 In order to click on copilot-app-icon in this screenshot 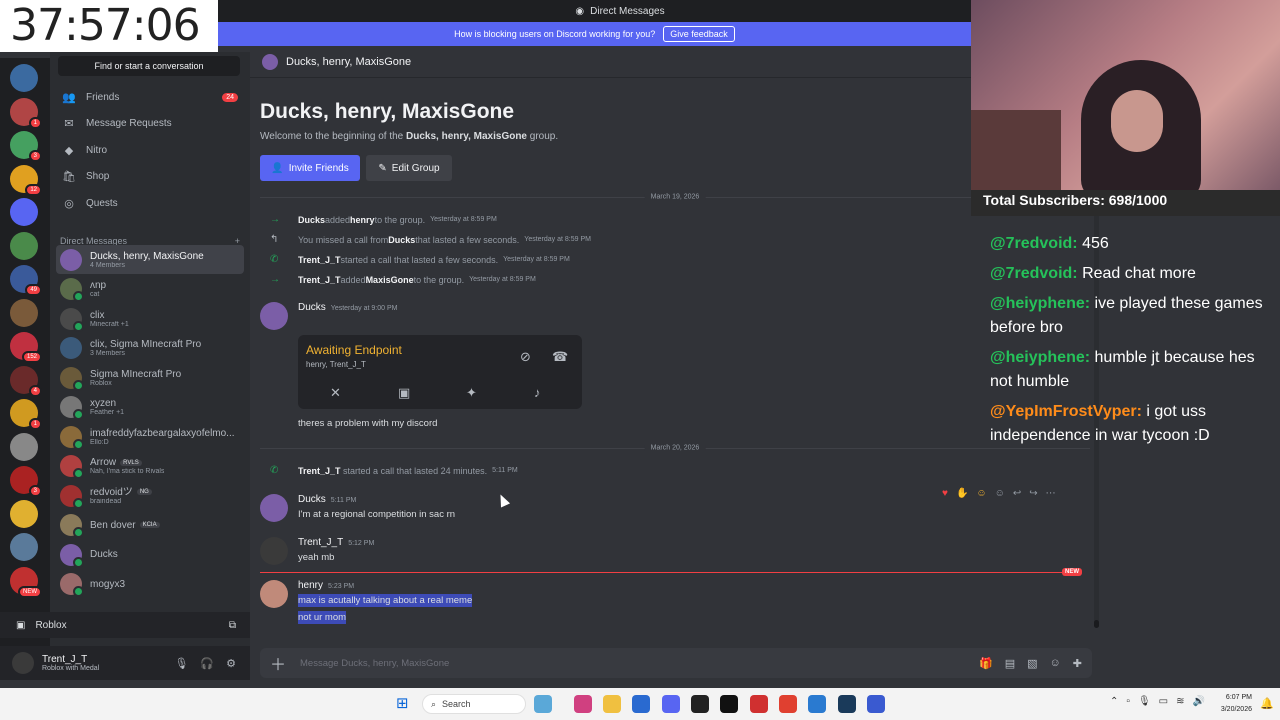, I will do `click(583, 704)`.